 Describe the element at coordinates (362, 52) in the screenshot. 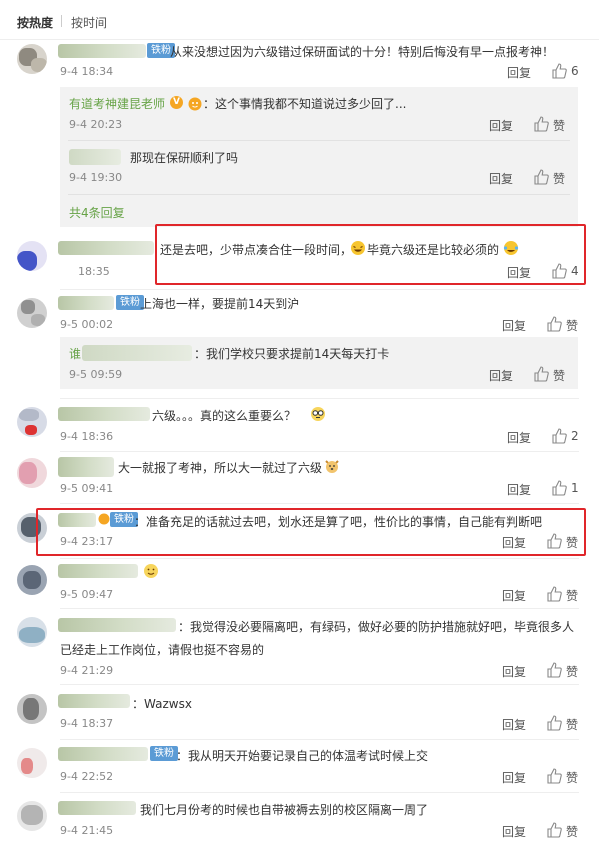

I see `comment-text: 从来没想过因为六级错过保研面试的十分！特别后悔没有早一点报考神！` at that location.